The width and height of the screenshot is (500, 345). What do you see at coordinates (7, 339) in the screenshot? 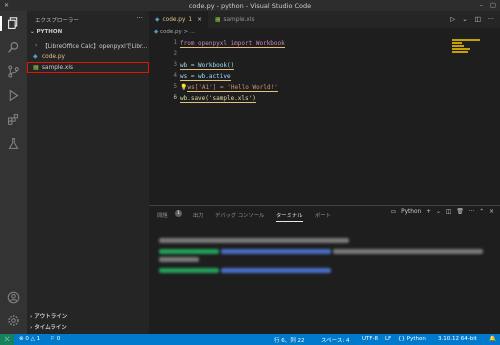
I see `remote-indicator-icon: ⤬` at bounding box center [7, 339].